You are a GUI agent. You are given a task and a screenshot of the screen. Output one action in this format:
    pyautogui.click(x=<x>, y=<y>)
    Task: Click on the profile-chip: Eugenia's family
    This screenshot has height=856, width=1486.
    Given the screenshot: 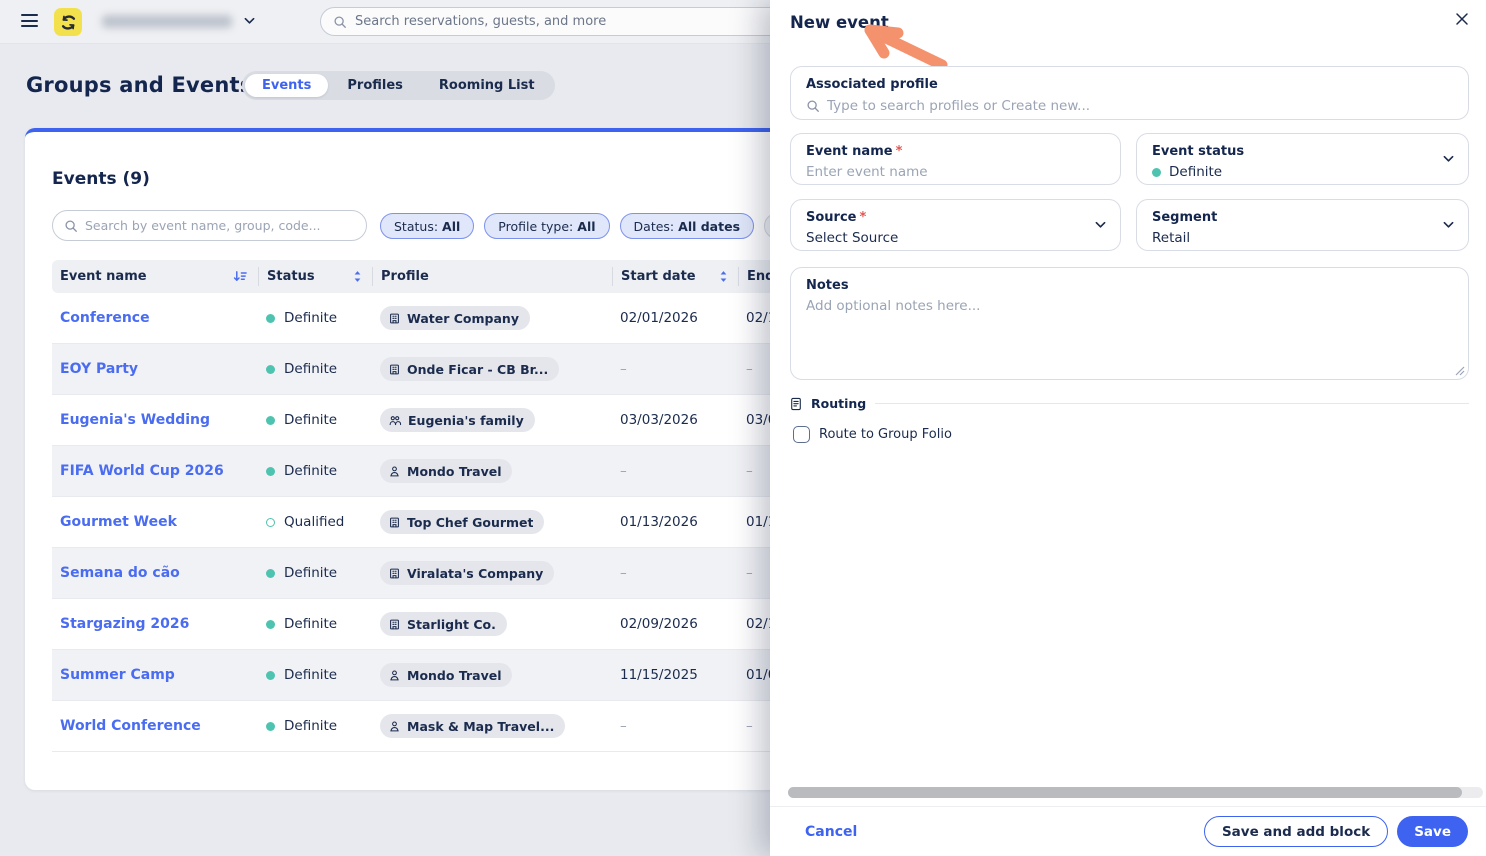 What is the action you would take?
    pyautogui.click(x=457, y=420)
    